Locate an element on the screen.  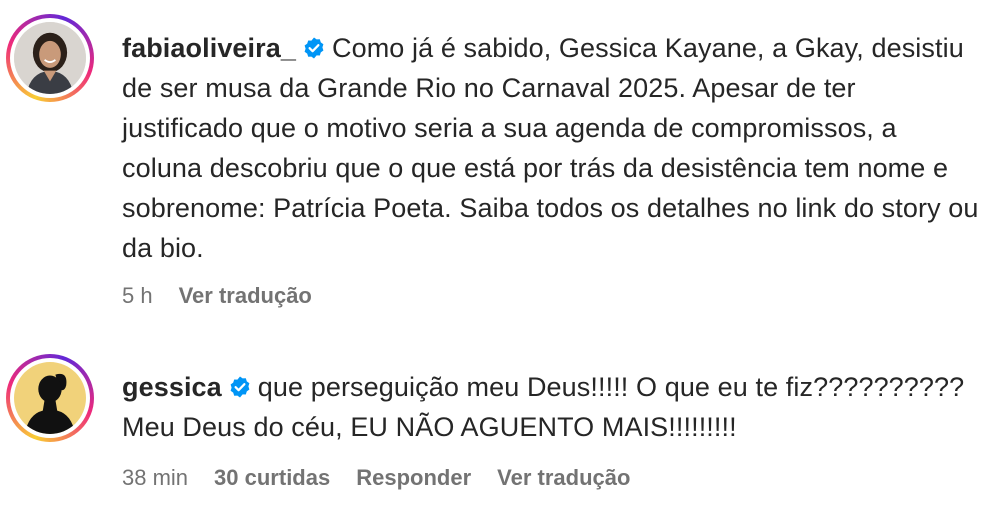
comment-timestamp: 5 h is located at coordinates (137, 295).